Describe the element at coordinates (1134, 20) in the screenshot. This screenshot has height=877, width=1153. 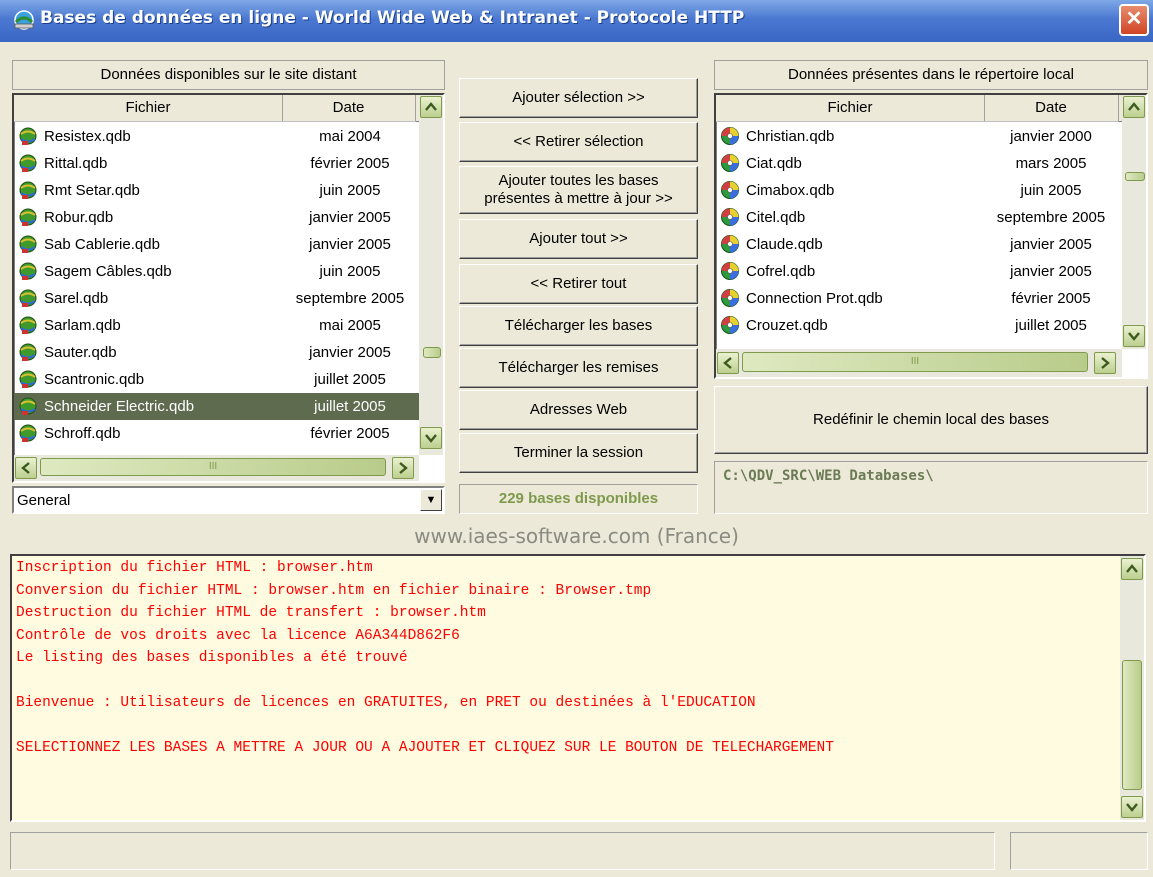
I see `close-button: ✕` at that location.